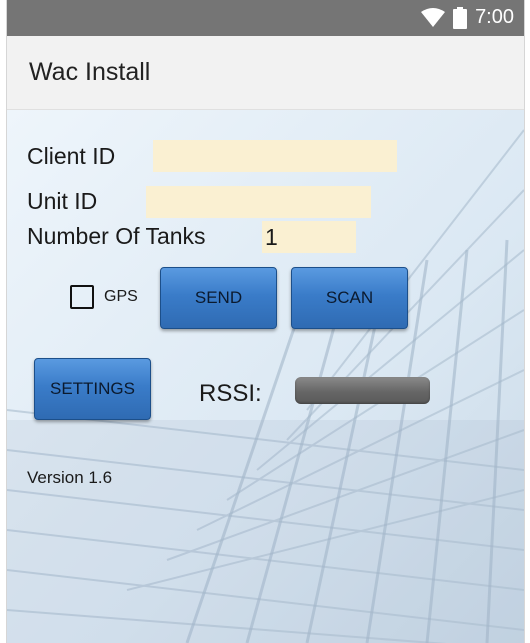 Image resolution: width=530 pixels, height=643 pixels. Describe the element at coordinates (71, 156) in the screenshot. I see `client-id-label: Client ID` at that location.